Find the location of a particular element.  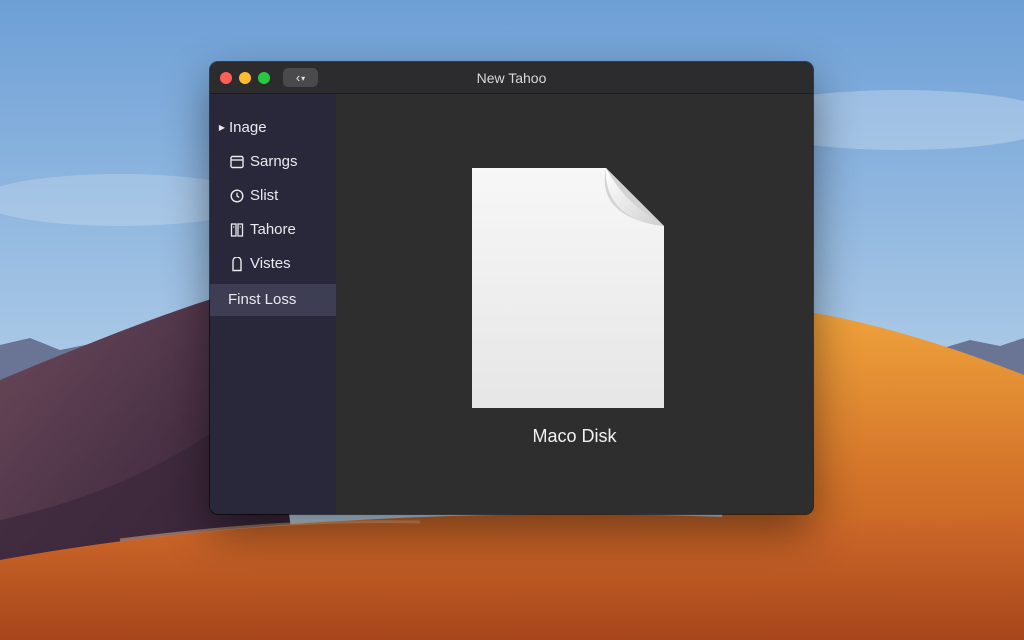

sidebar-item-label: Tahore is located at coordinates (273, 229).